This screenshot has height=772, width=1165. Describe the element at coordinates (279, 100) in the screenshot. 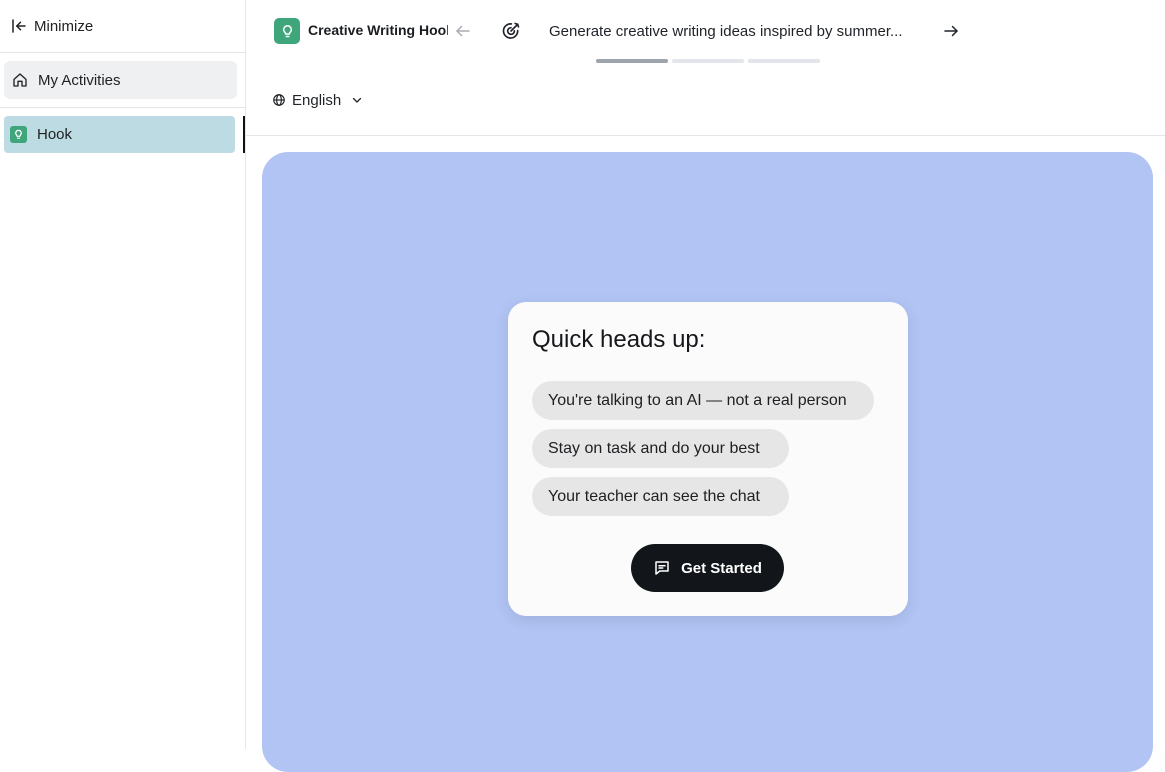

I see `globe-icon` at that location.